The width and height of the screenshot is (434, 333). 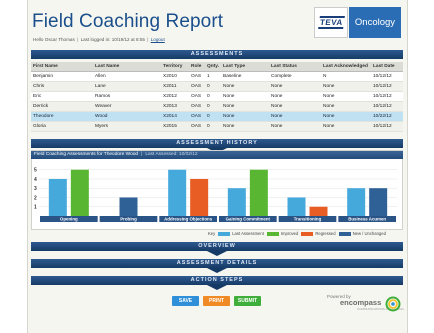 I want to click on table-cell: N, so click(x=346, y=76).